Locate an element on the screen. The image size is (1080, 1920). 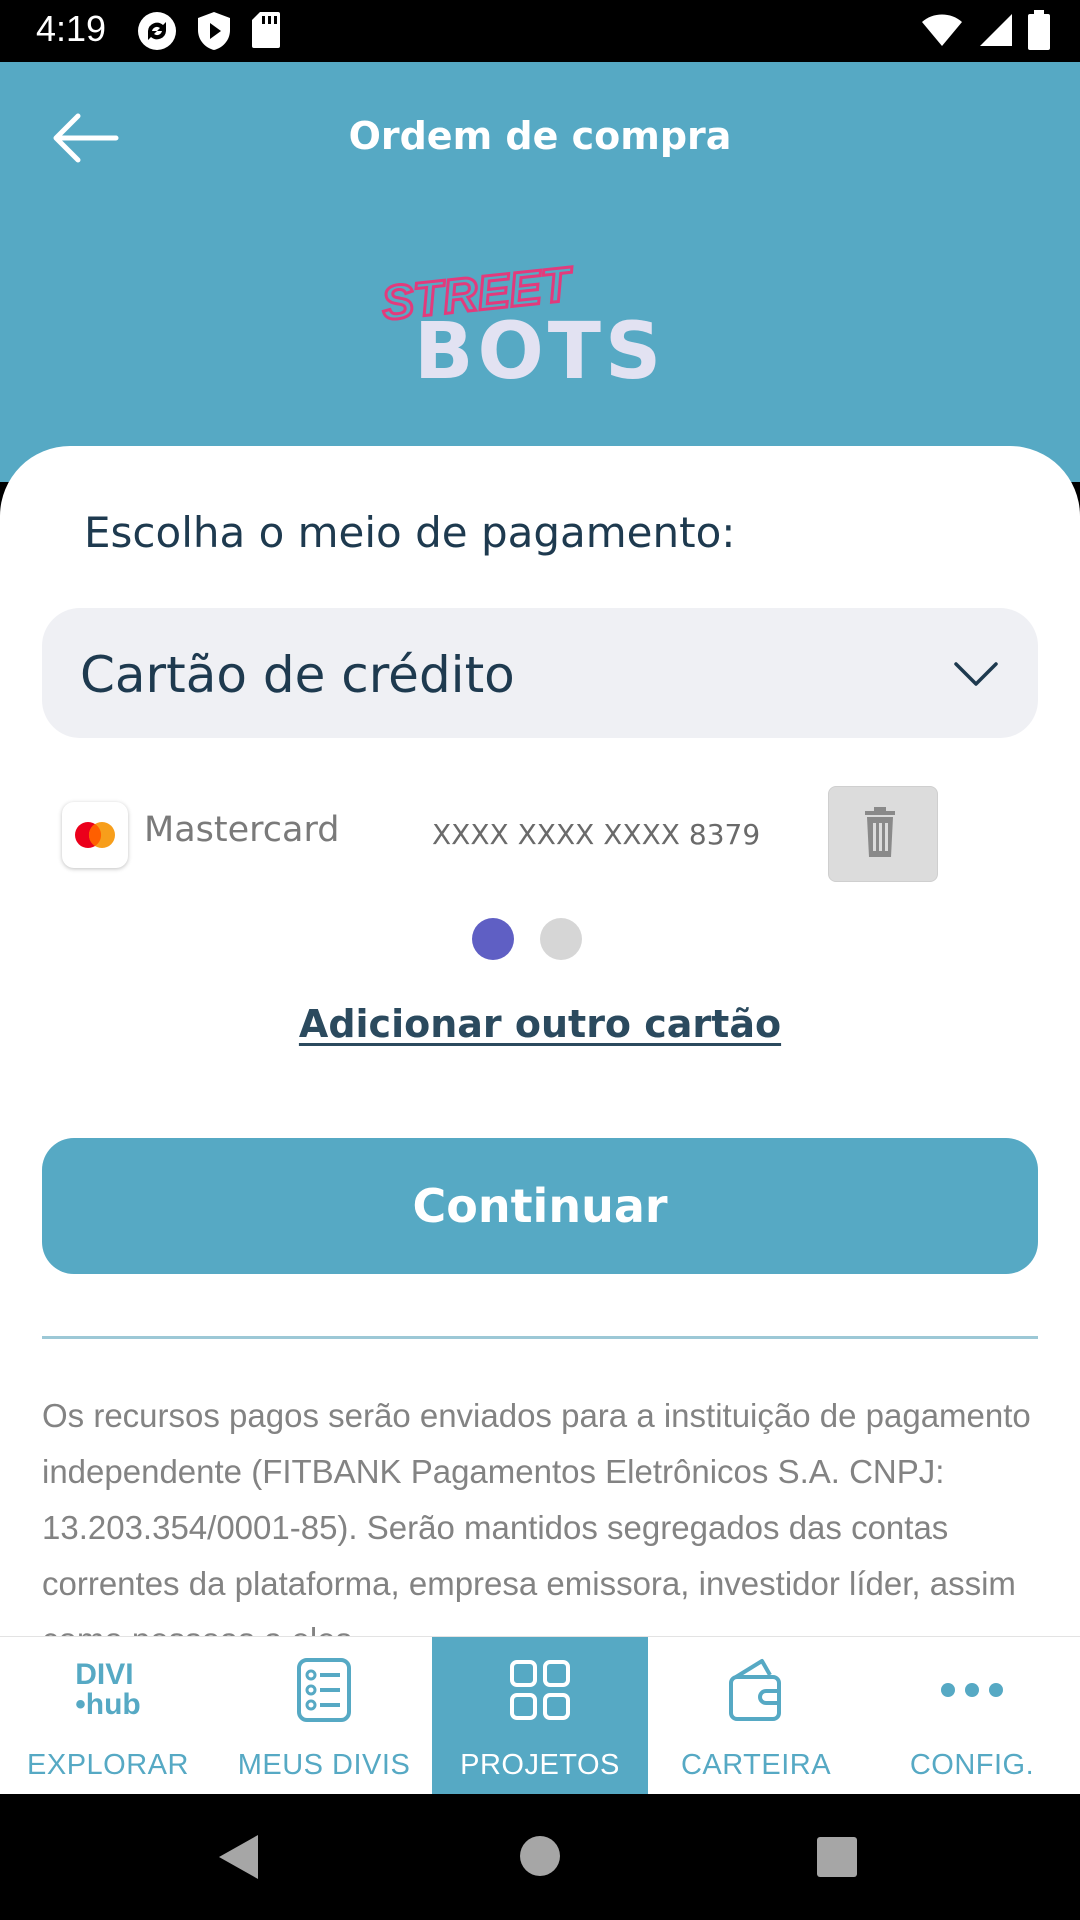
notification-icons is located at coordinates (209, 31).